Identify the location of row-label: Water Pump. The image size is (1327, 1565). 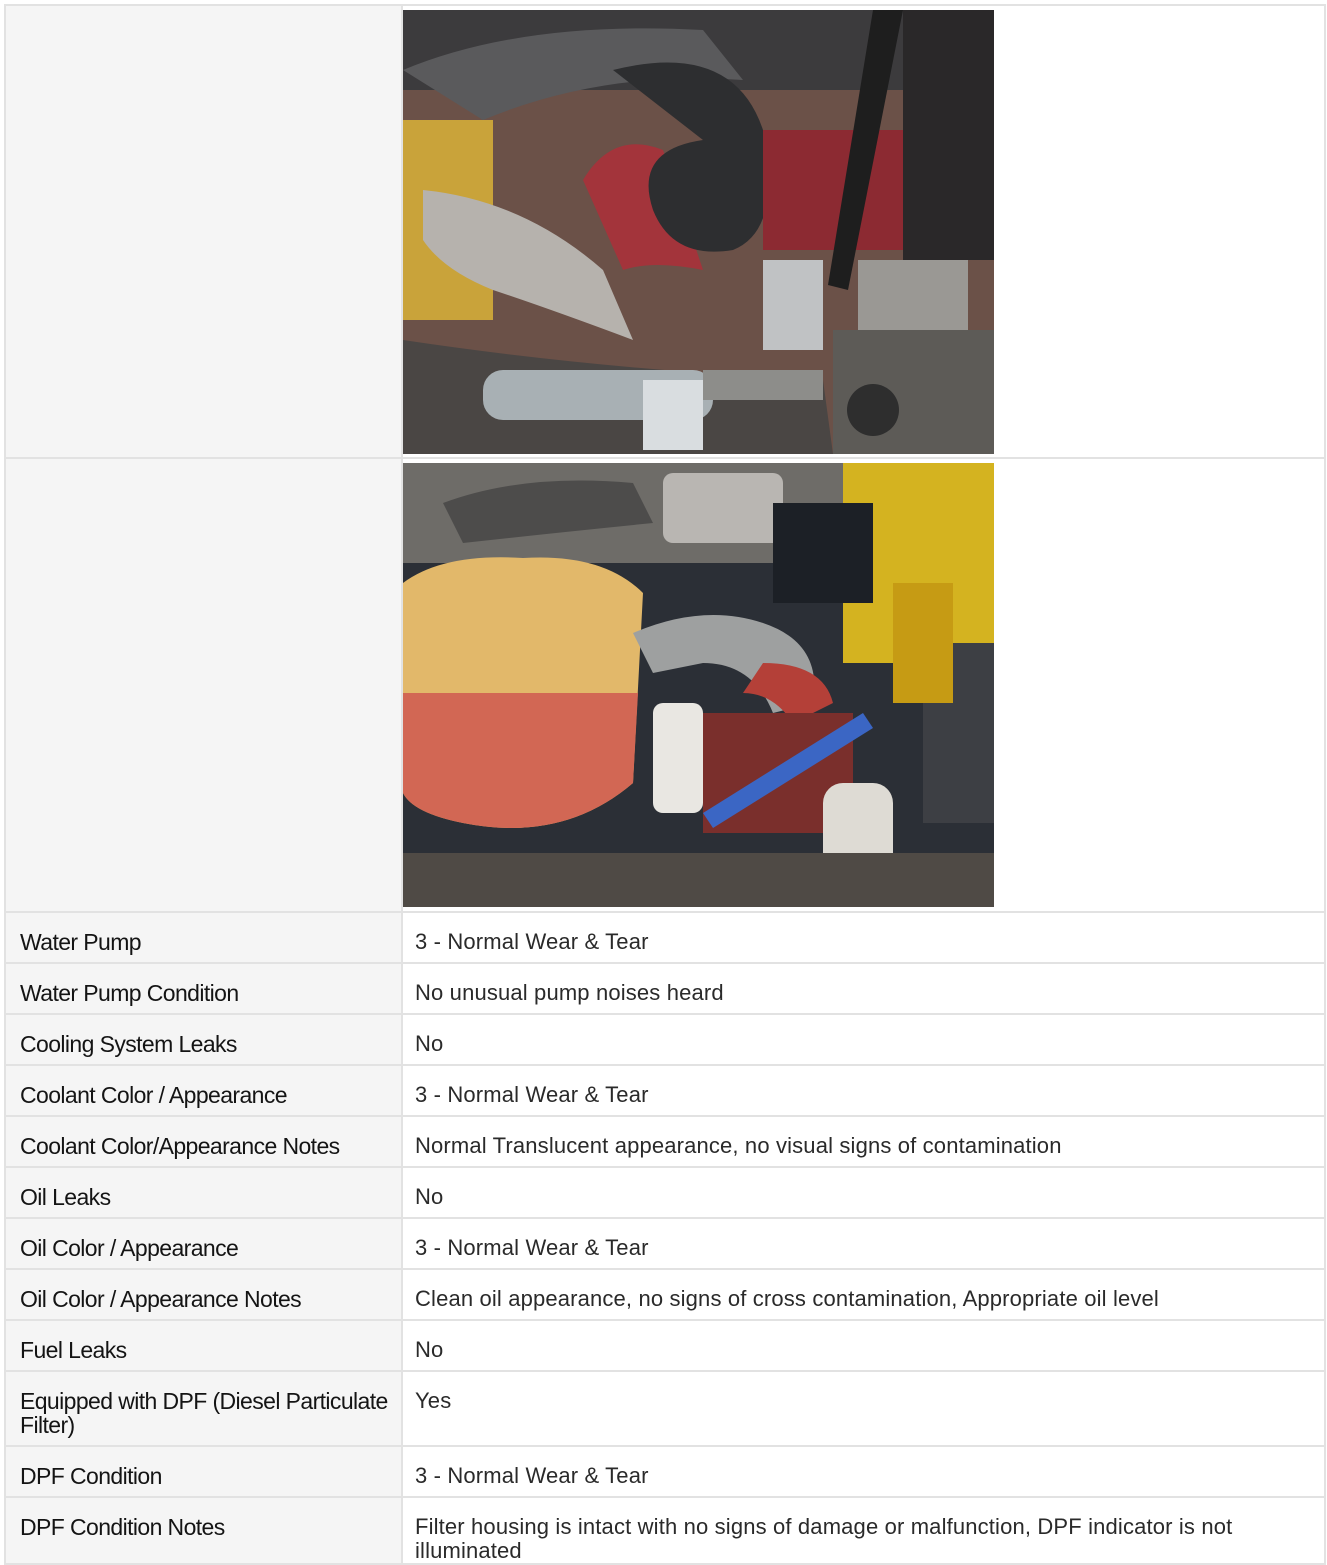
(203, 937).